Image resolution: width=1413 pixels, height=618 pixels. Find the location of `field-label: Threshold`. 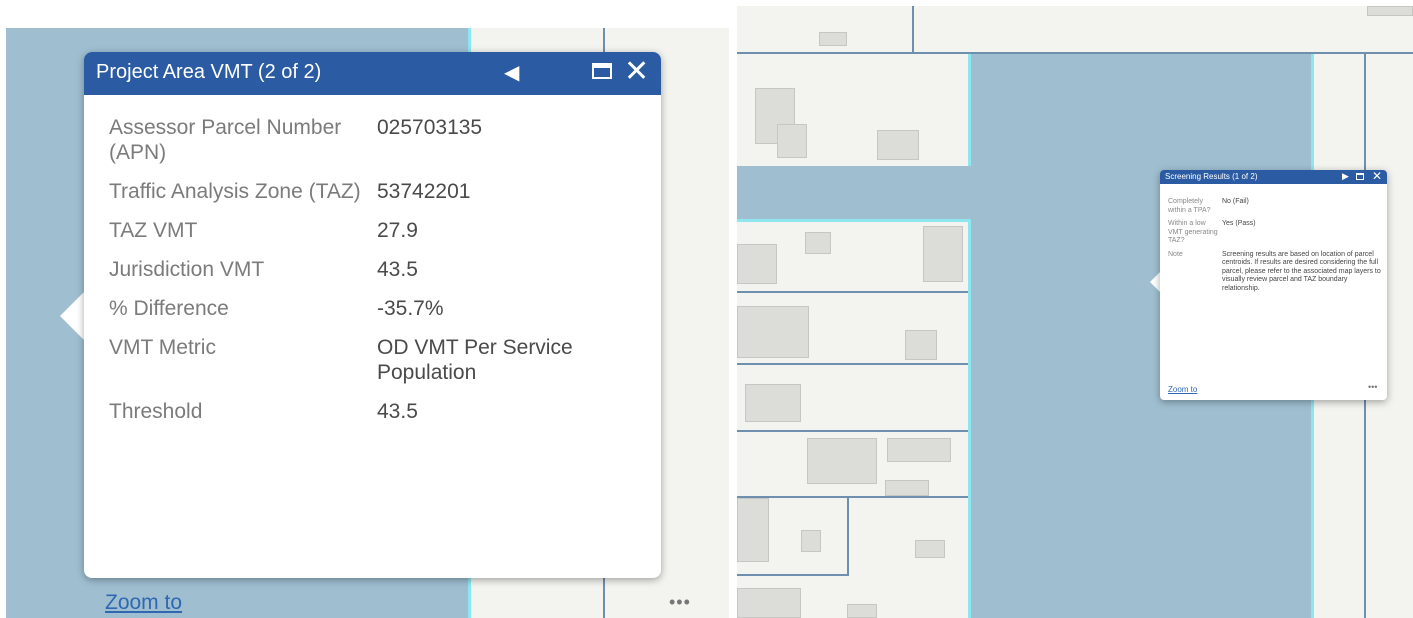

field-label: Threshold is located at coordinates (156, 411).